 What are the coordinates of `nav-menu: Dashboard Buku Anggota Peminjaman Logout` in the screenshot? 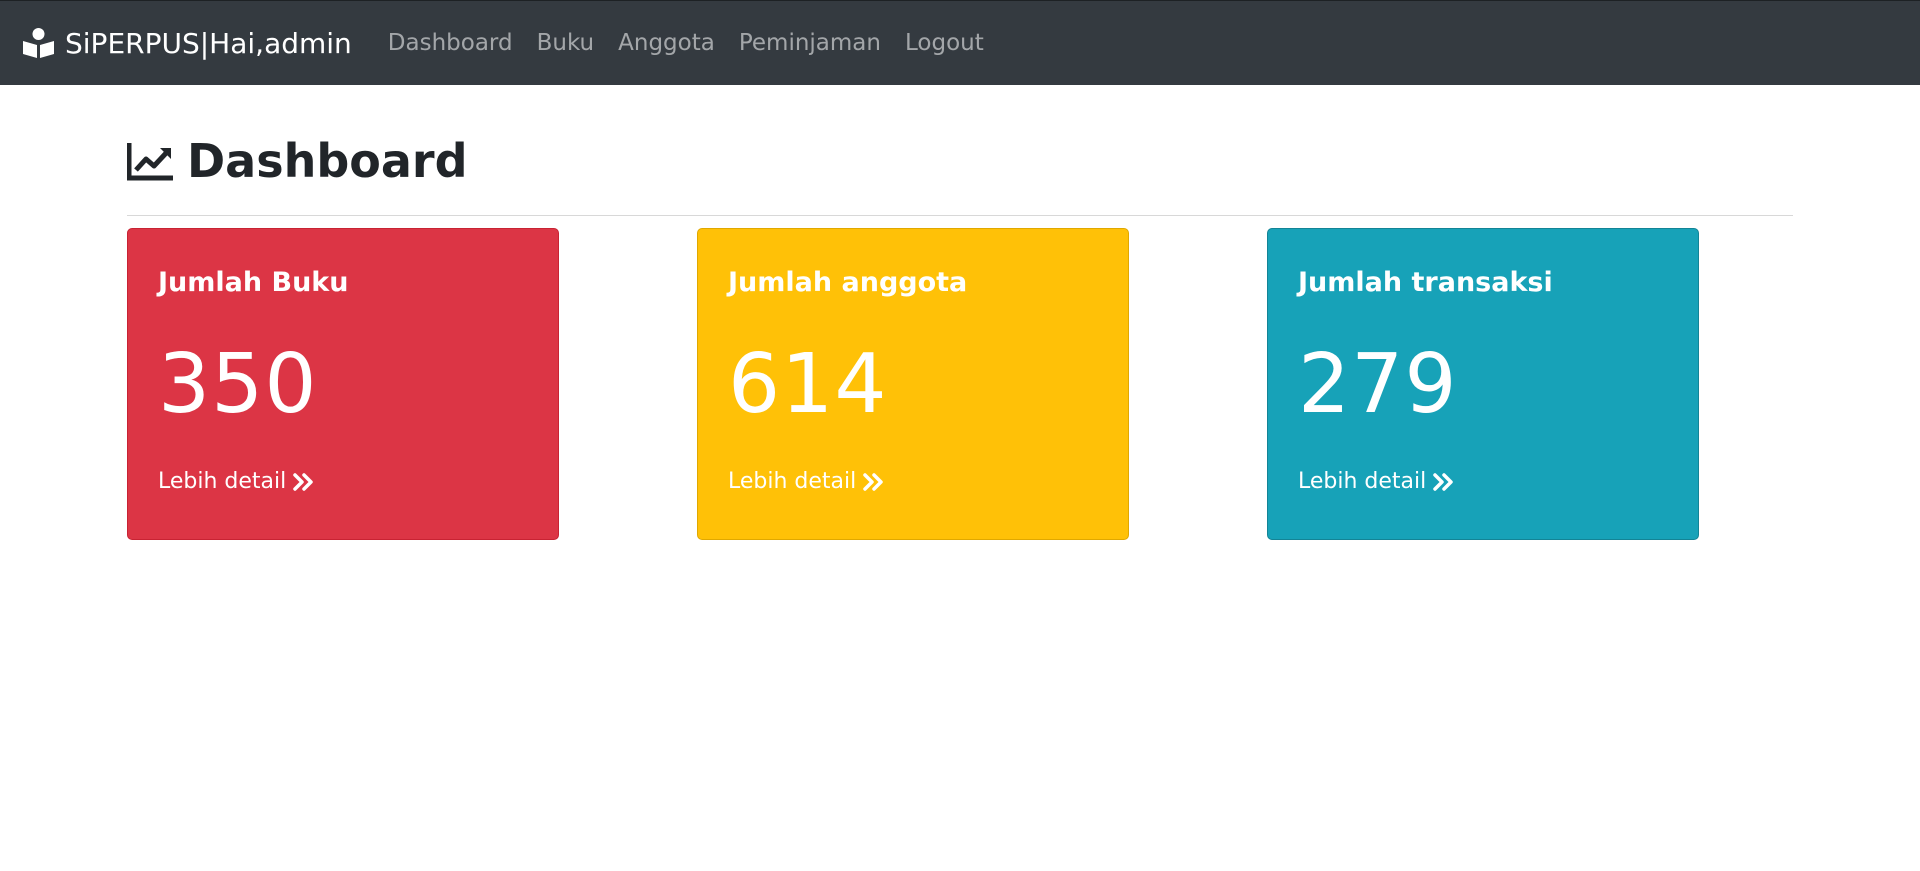 It's located at (698, 43).